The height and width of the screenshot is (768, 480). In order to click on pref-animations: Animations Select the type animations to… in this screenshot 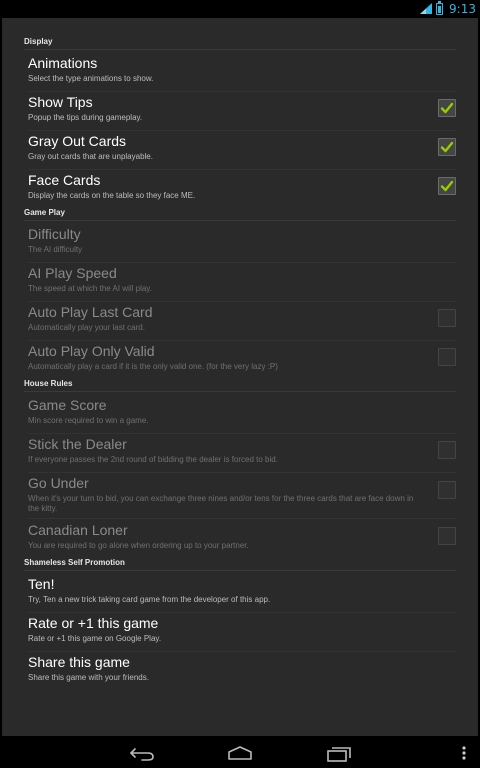, I will do `click(244, 69)`.